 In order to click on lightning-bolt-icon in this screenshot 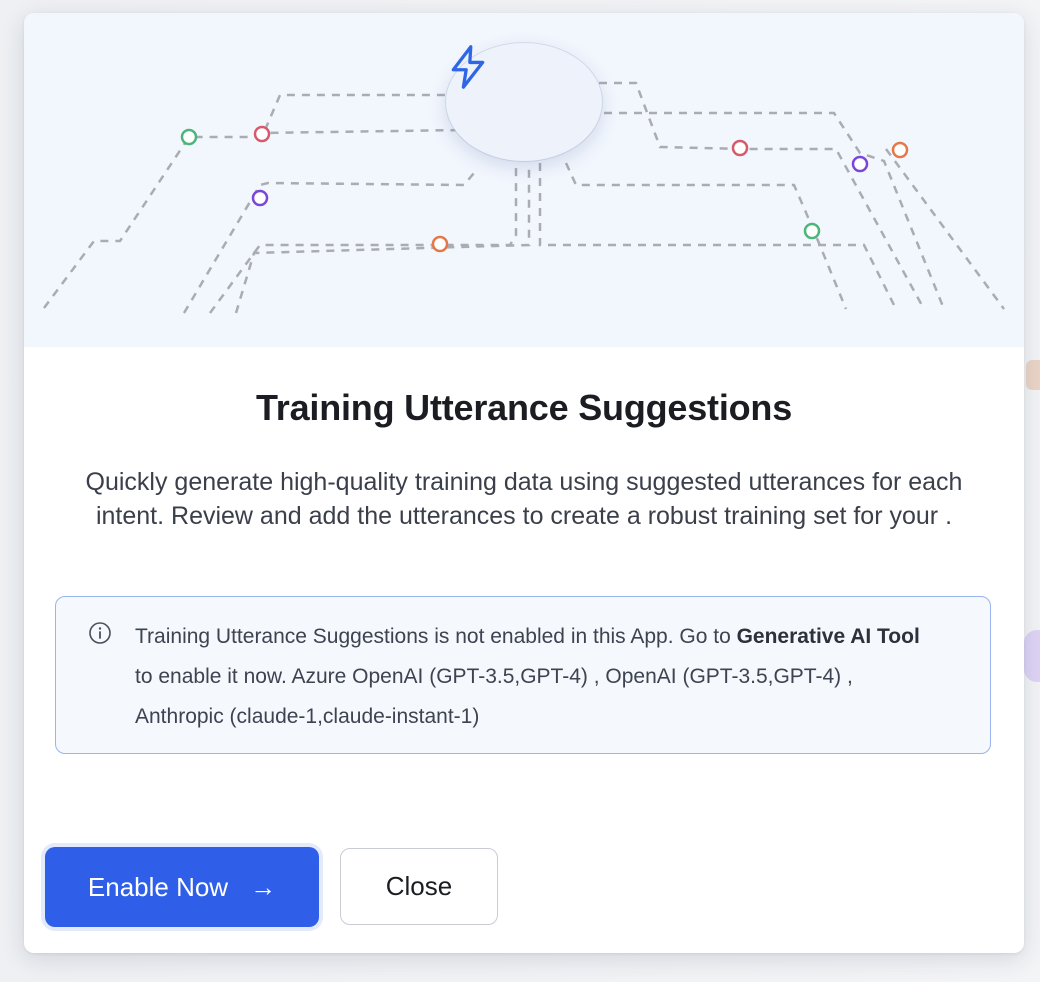, I will do `click(468, 67)`.